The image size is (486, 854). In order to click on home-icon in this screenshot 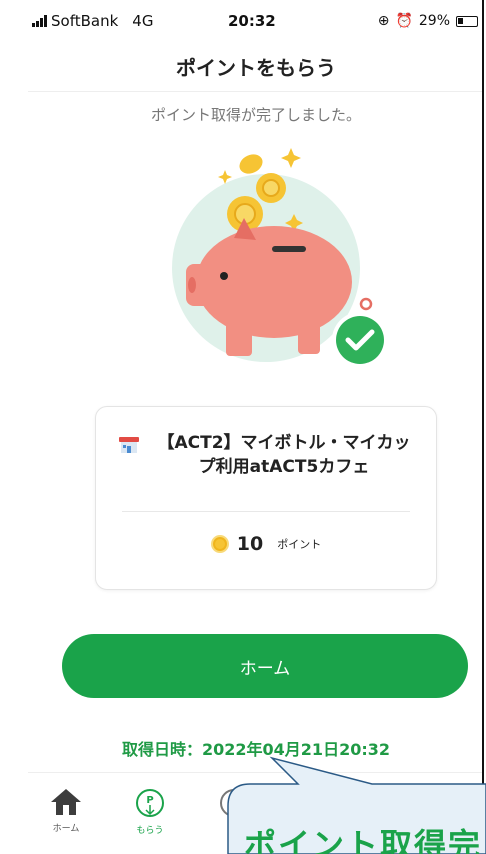, I will do `click(66, 802)`.